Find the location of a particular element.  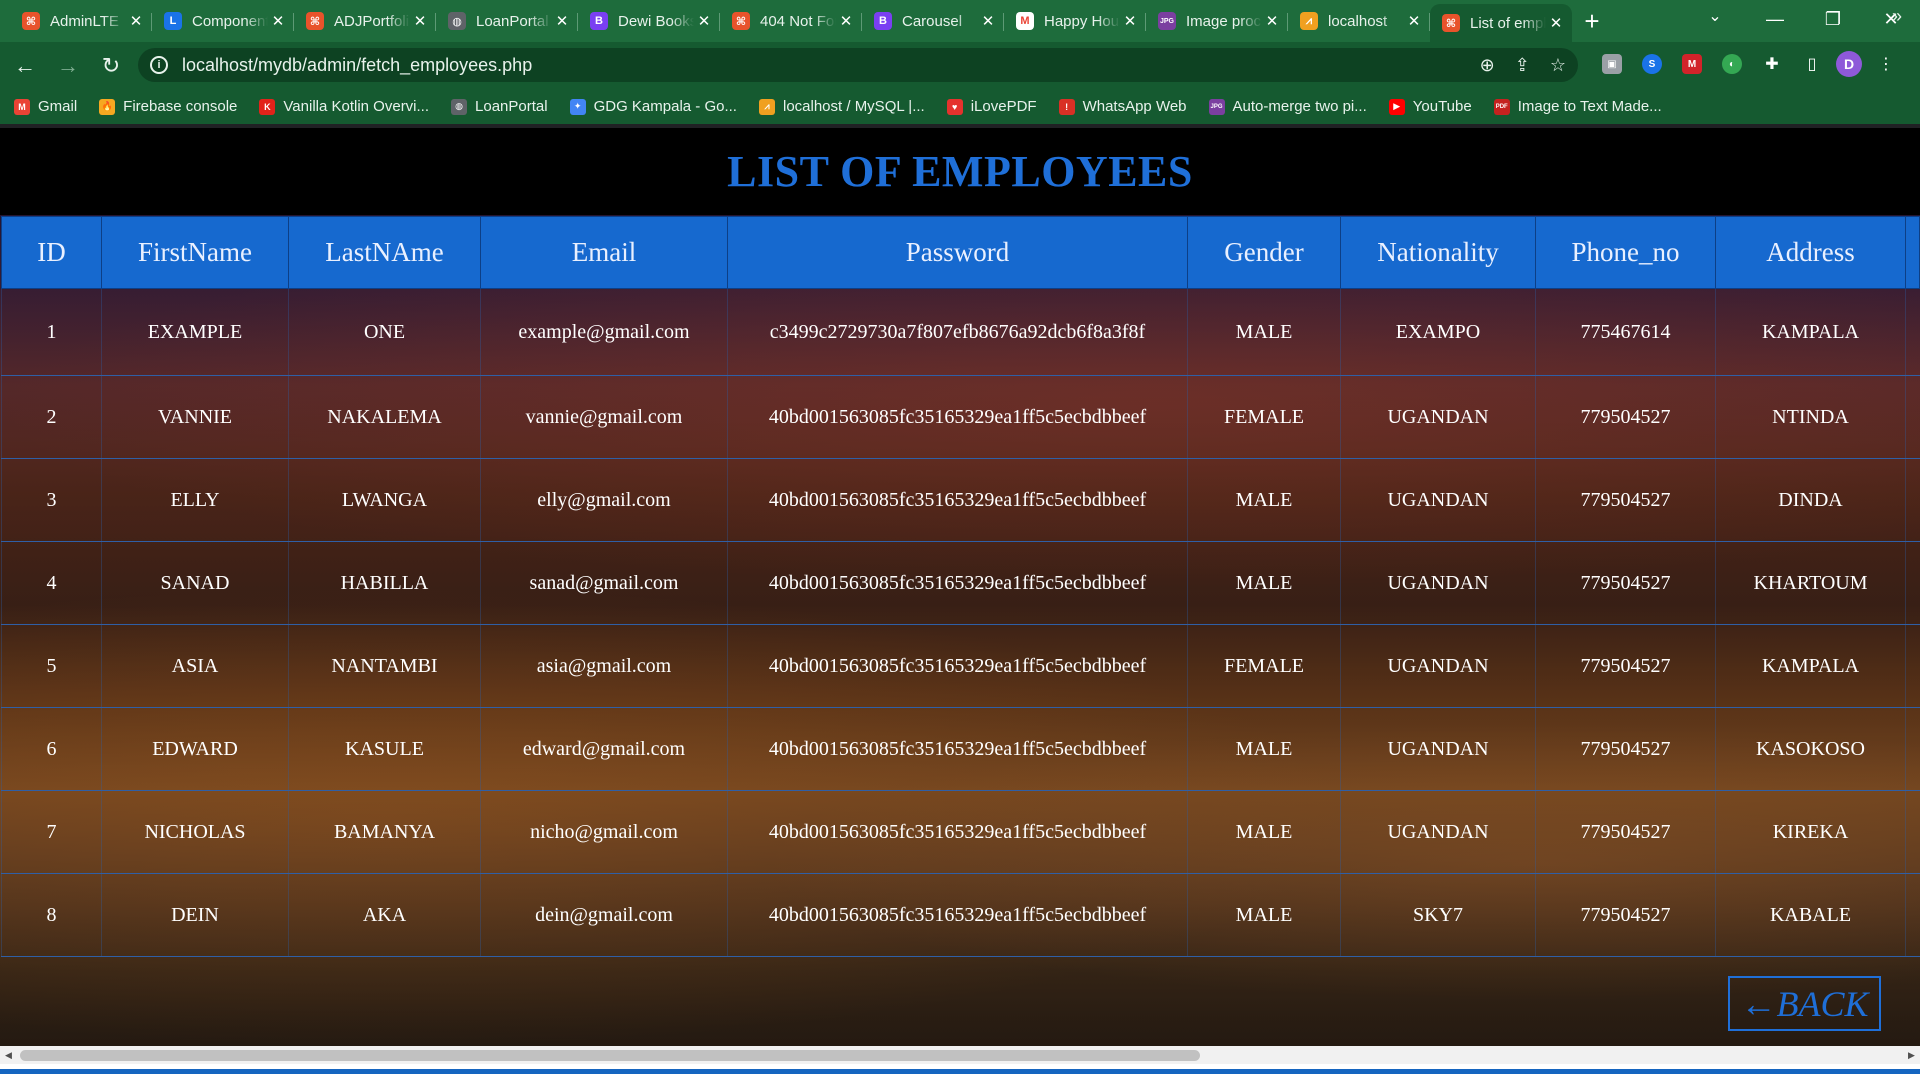

table-cell: 775467614 is located at coordinates (1625, 332).